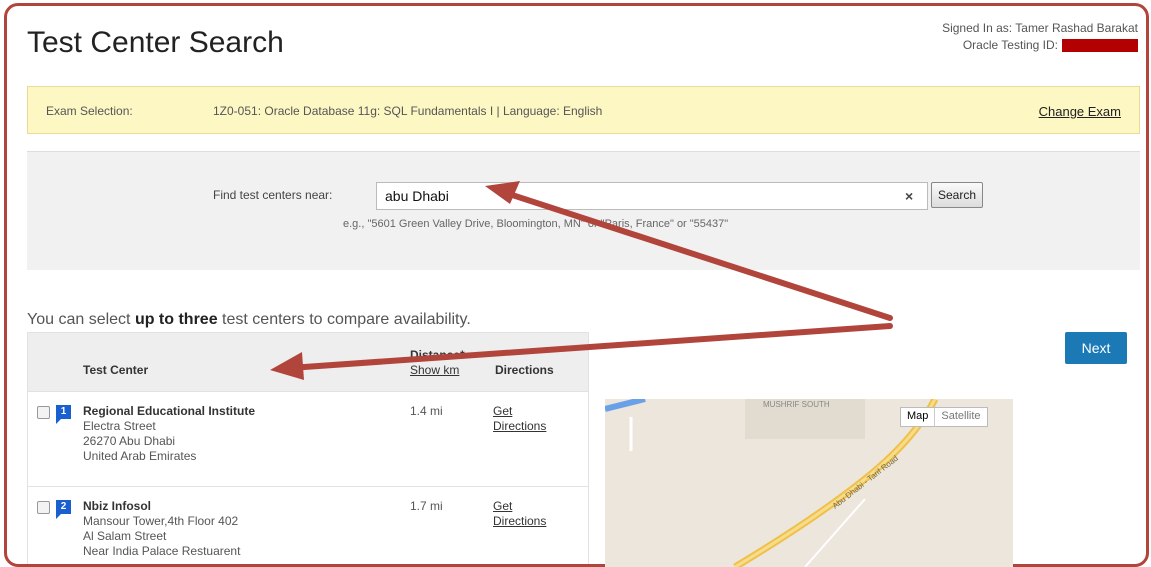 The width and height of the screenshot is (1151, 567). What do you see at coordinates (117, 506) in the screenshot?
I see `center-name: Nbiz Infosol` at bounding box center [117, 506].